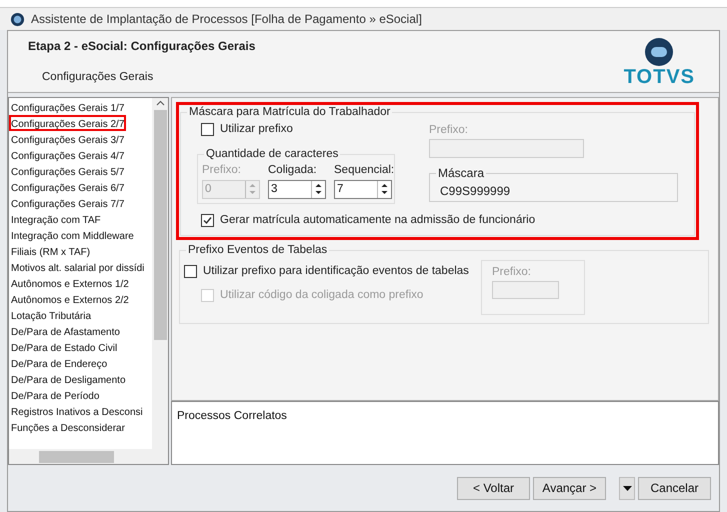 The width and height of the screenshot is (727, 512). Describe the element at coordinates (65, 331) in the screenshot. I see `step-item: De/Para de Afastamento` at that location.